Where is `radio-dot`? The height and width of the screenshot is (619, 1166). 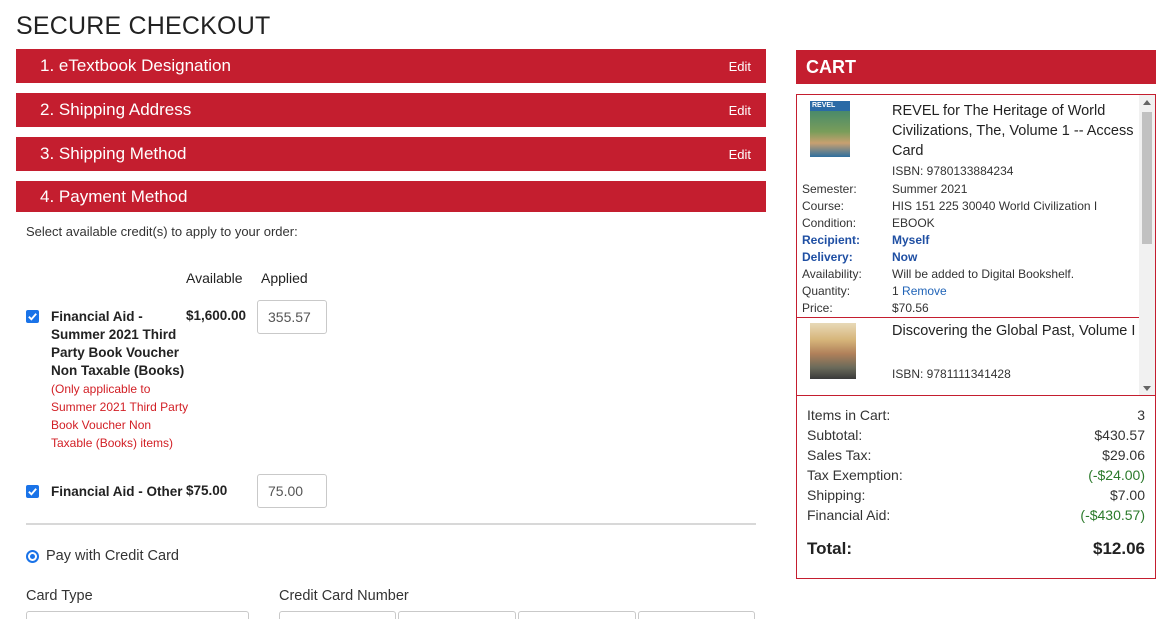
radio-dot is located at coordinates (32, 556).